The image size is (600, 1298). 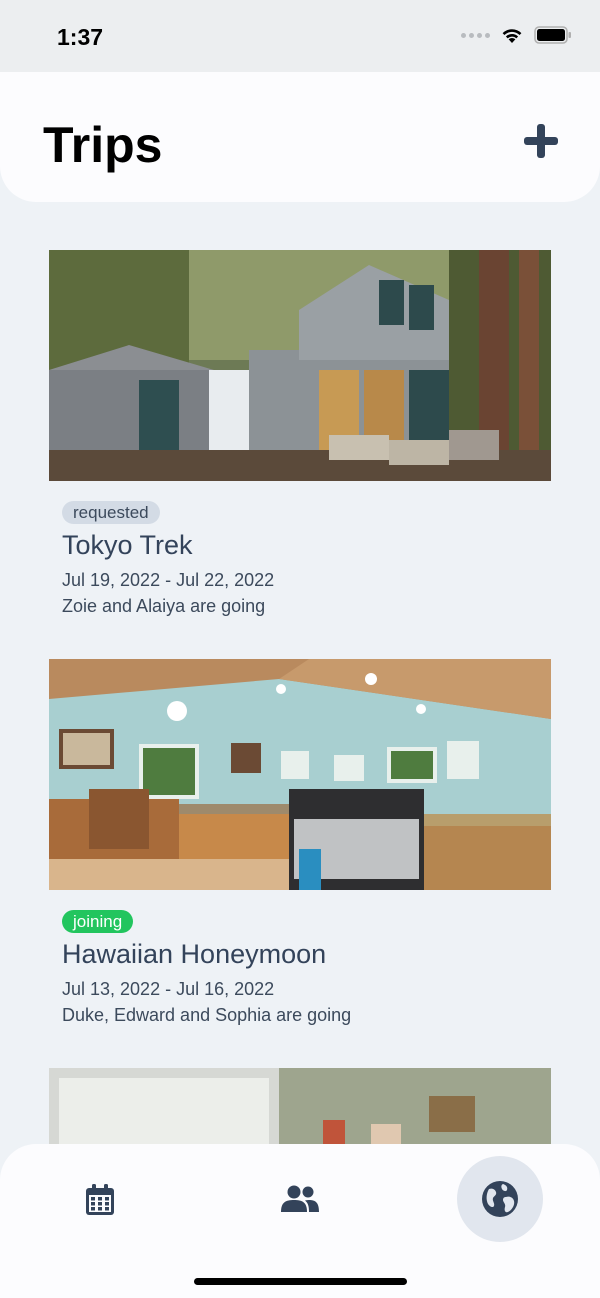 I want to click on trip-people: Duke, Edward and Sophia are going, so click(x=207, y=1015).